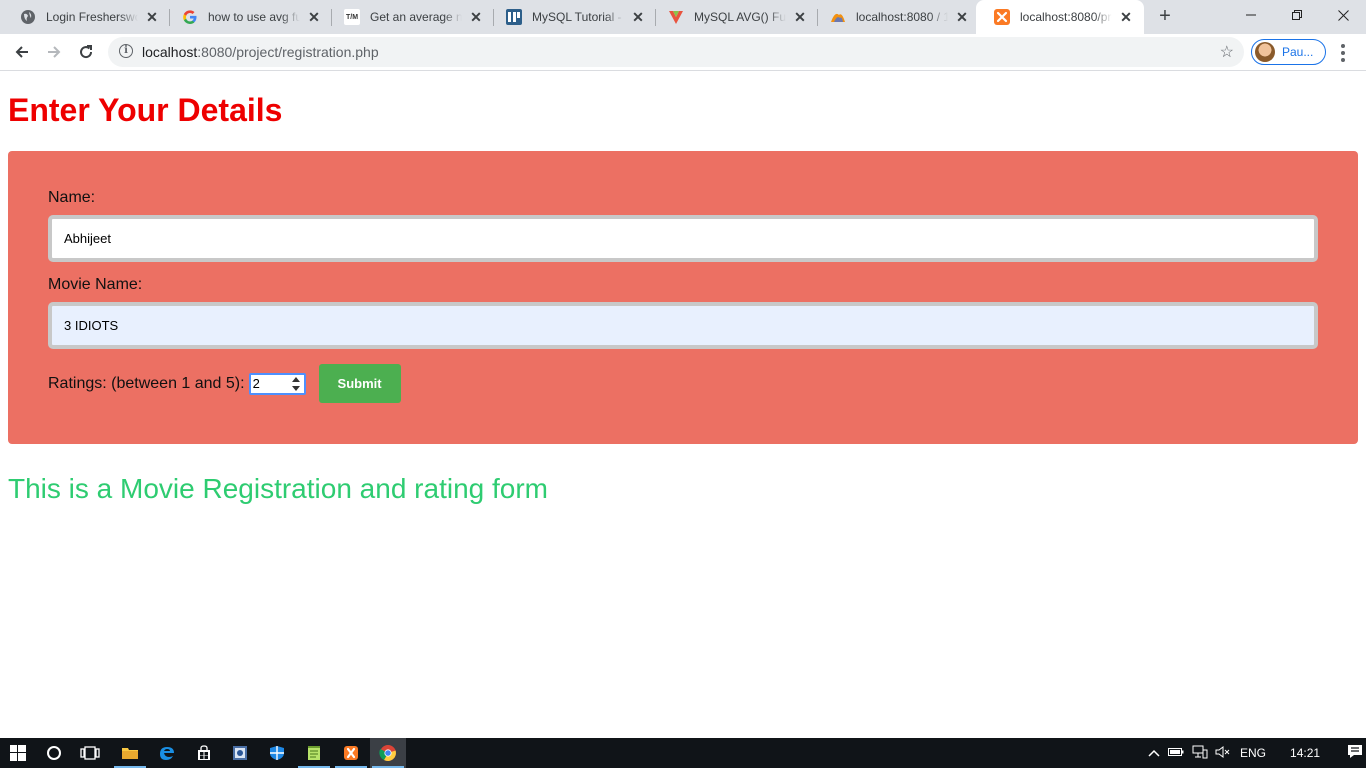  What do you see at coordinates (734, 17) in the screenshot?
I see `tab-mysql-avg-function: MySQL AVG() Func ✕` at bounding box center [734, 17].